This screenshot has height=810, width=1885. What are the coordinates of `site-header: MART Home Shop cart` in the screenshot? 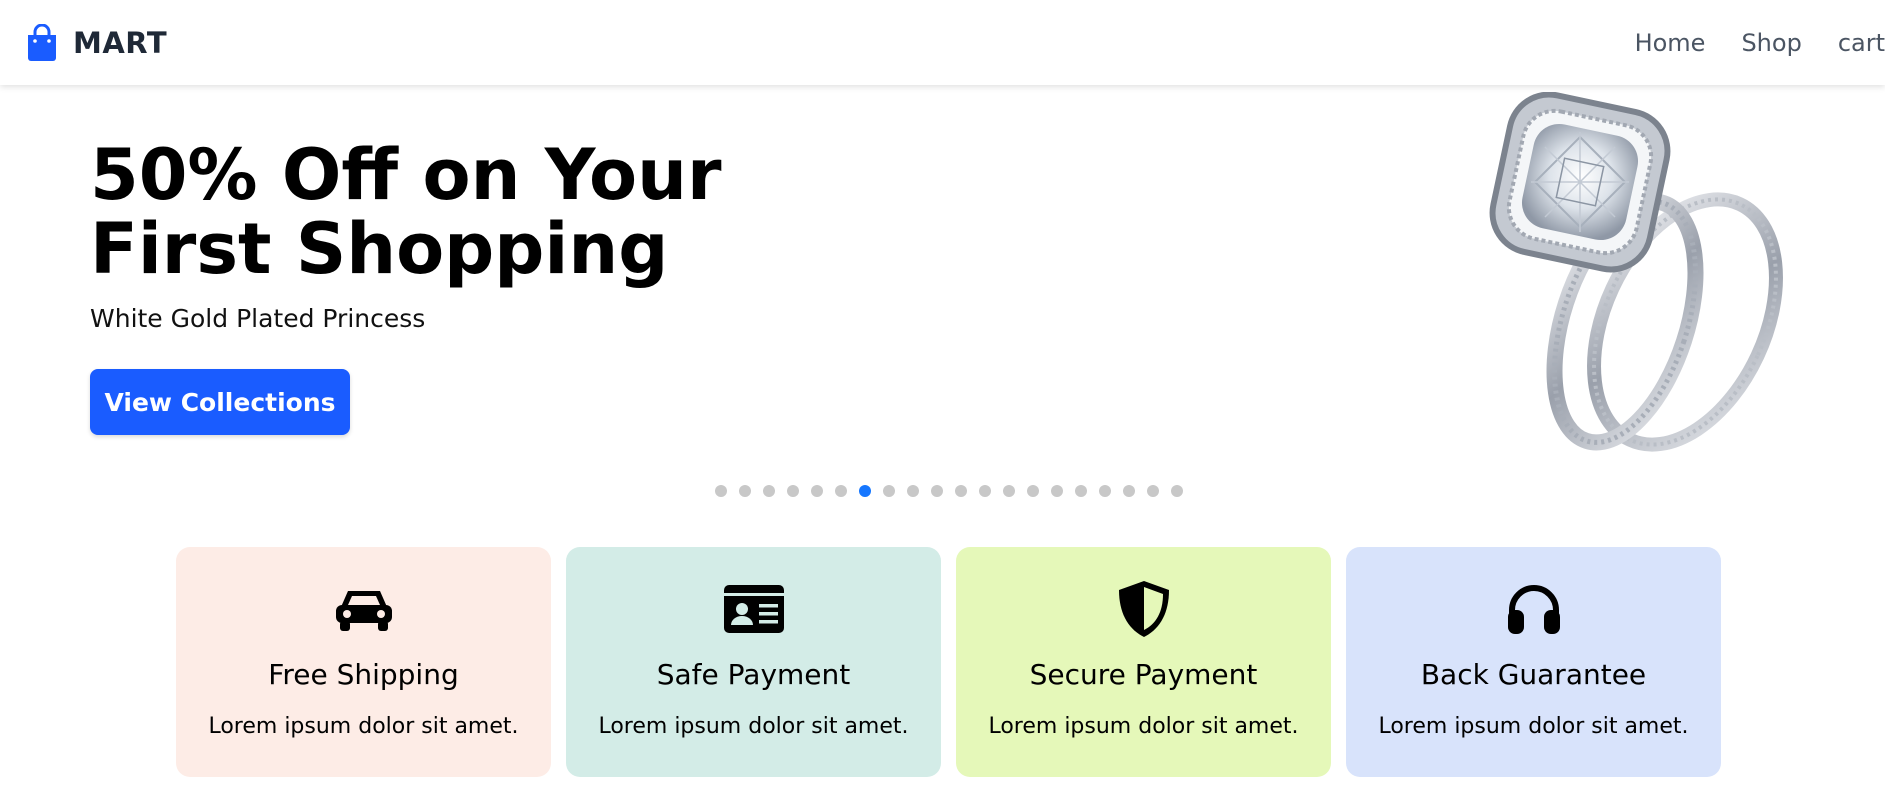 It's located at (942, 42).